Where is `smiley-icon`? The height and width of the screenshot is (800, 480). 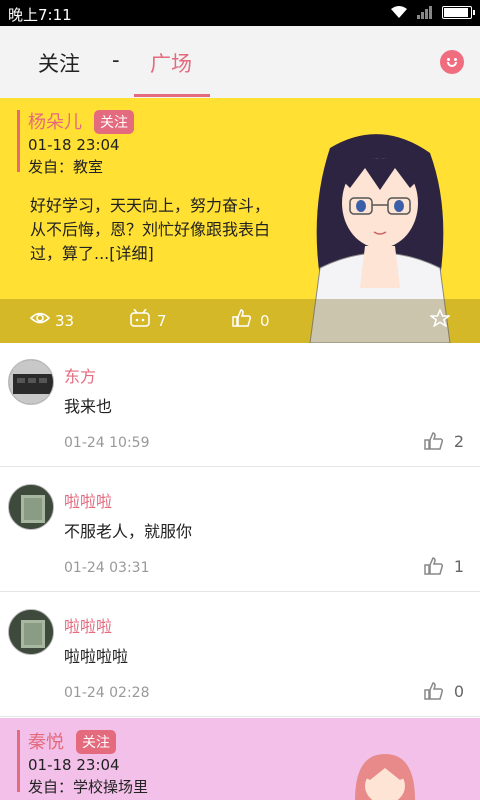
smiley-icon is located at coordinates (452, 62).